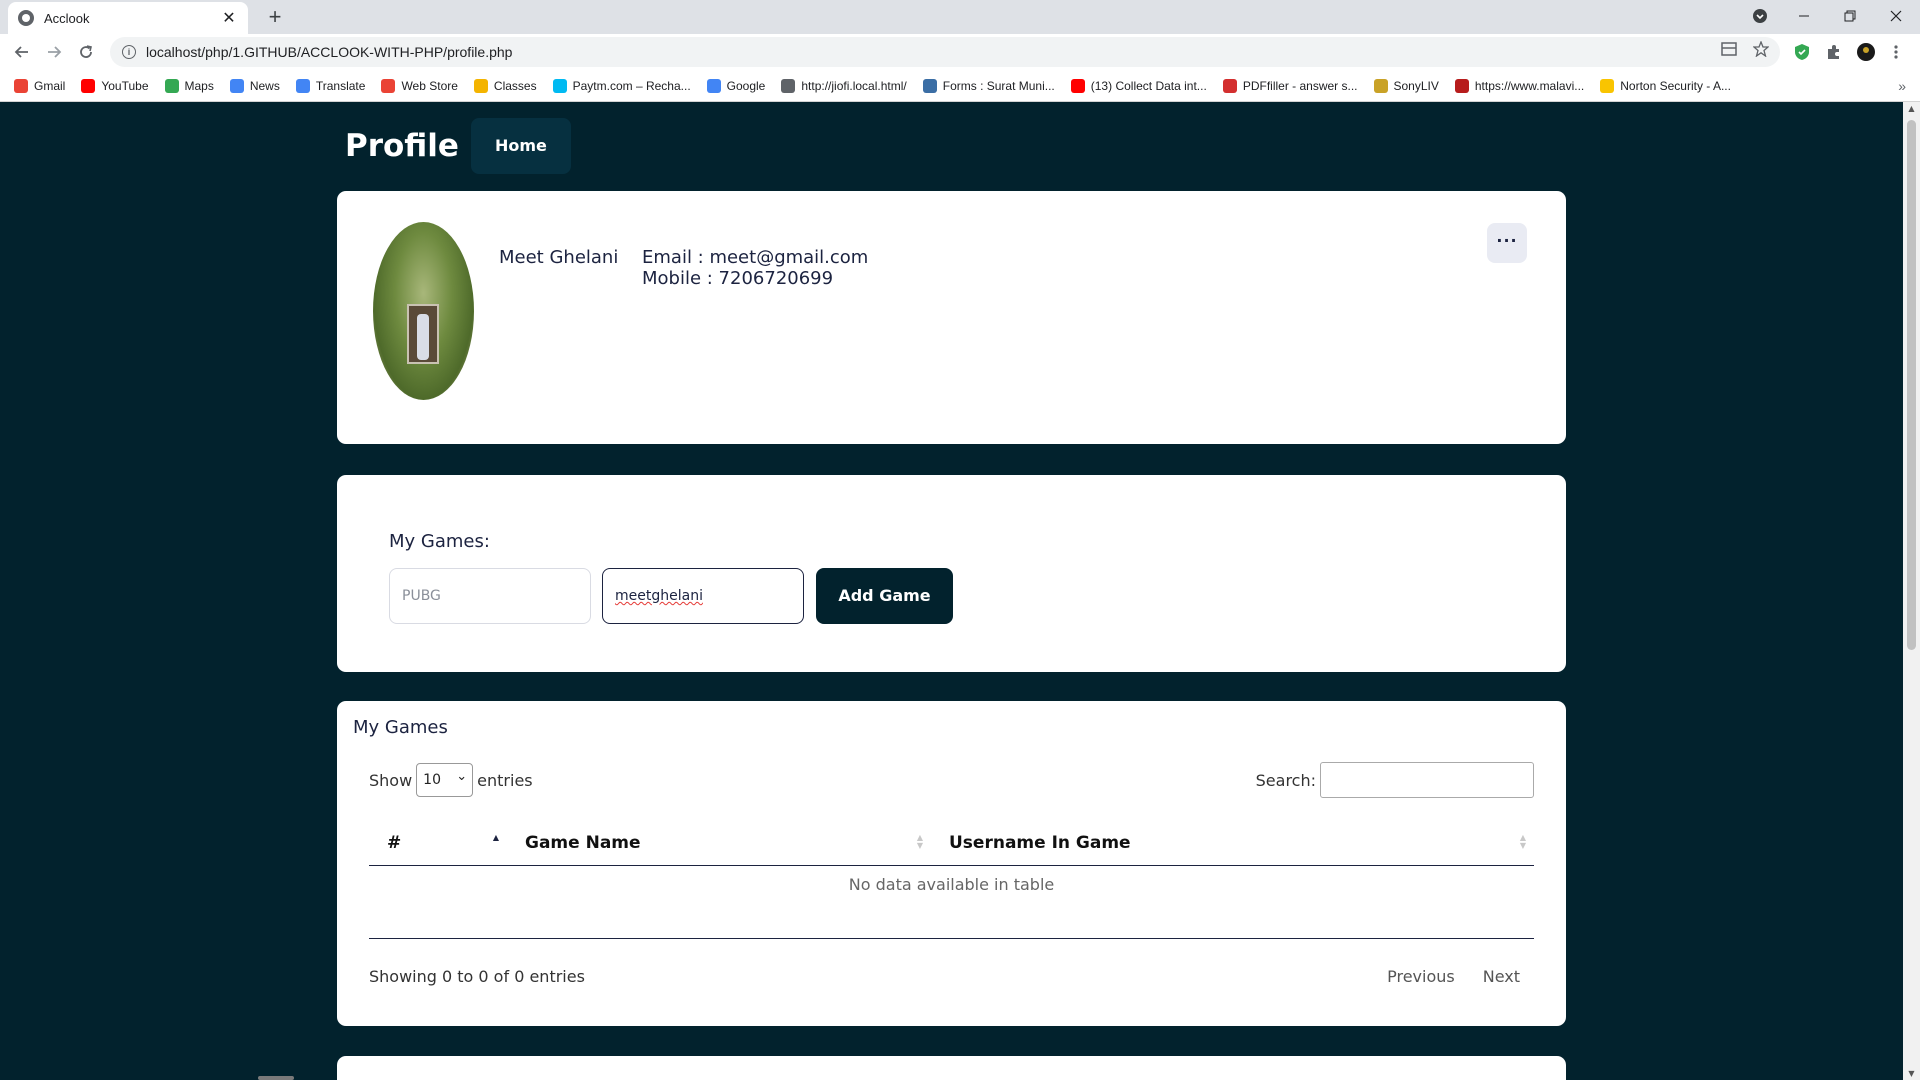 The height and width of the screenshot is (1080, 1920). I want to click on game-username-input: meetghelani, so click(703, 596).